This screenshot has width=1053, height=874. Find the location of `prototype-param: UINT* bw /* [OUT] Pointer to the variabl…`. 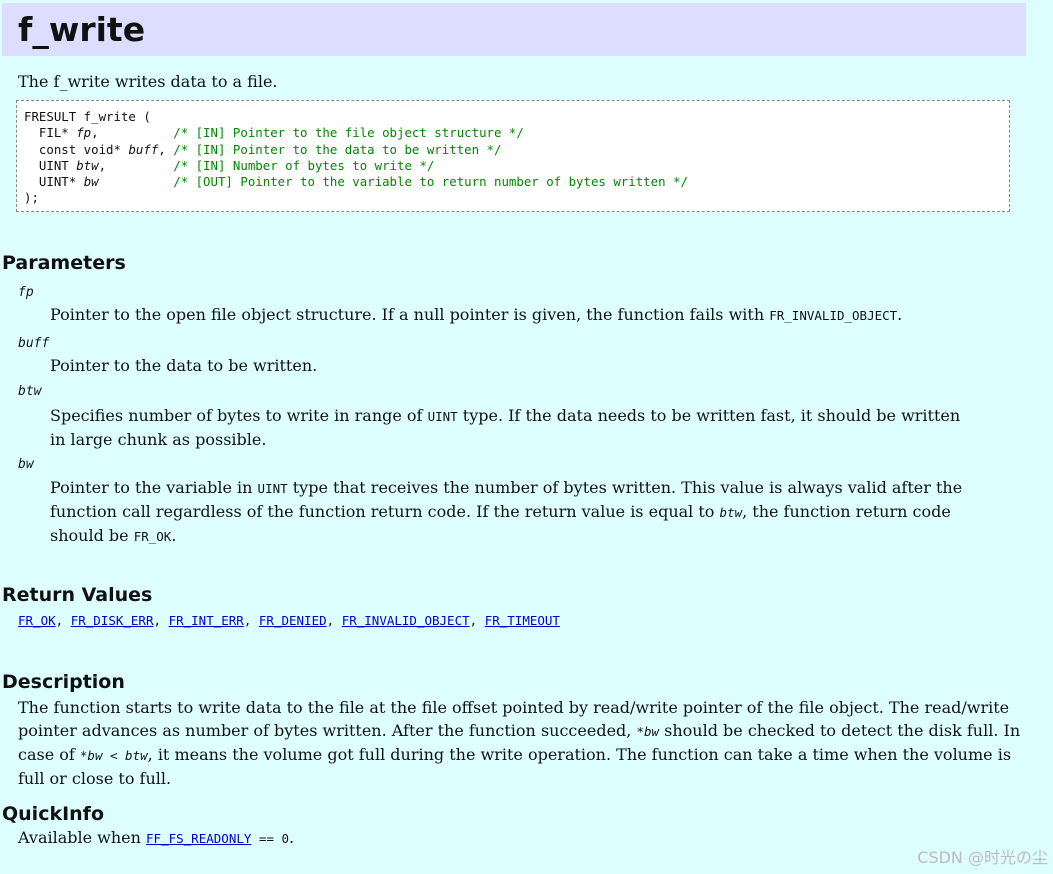

prototype-param: UINT* bw /* [OUT] Pointer to the variabl… is located at coordinates (356, 182).